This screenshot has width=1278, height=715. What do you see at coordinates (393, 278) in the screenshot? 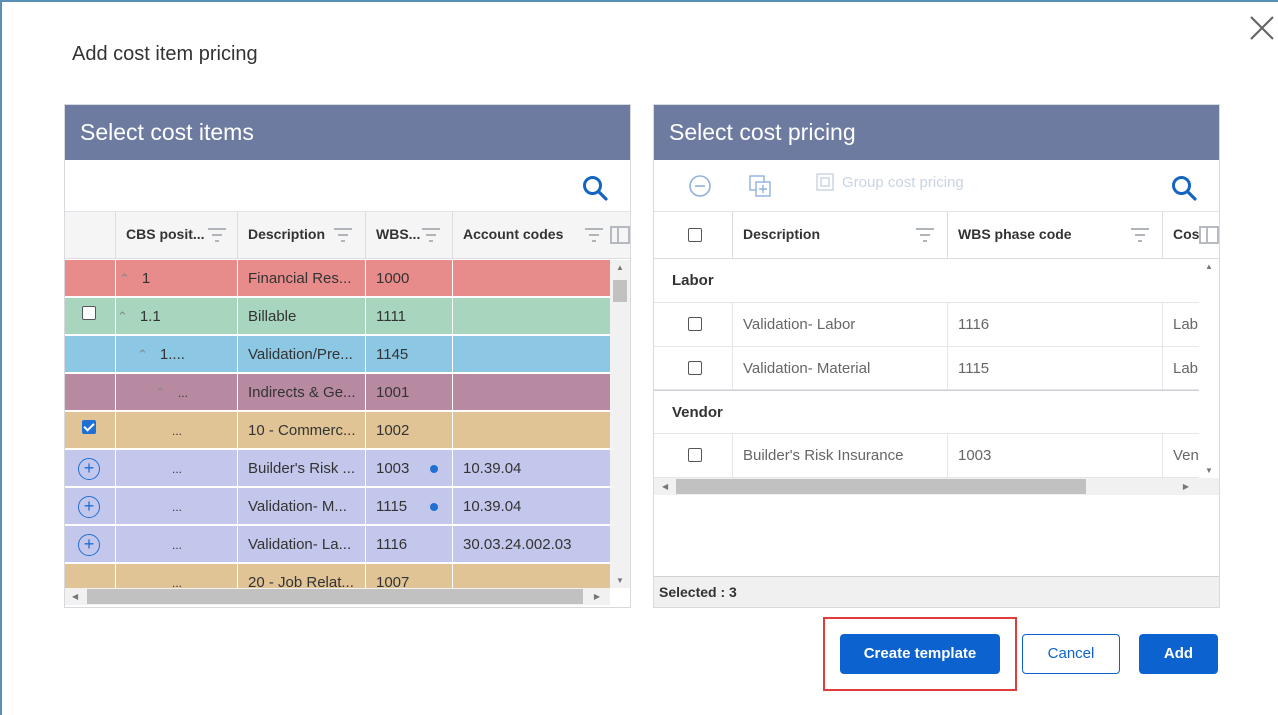
I see `wbs-value: 1000` at bounding box center [393, 278].